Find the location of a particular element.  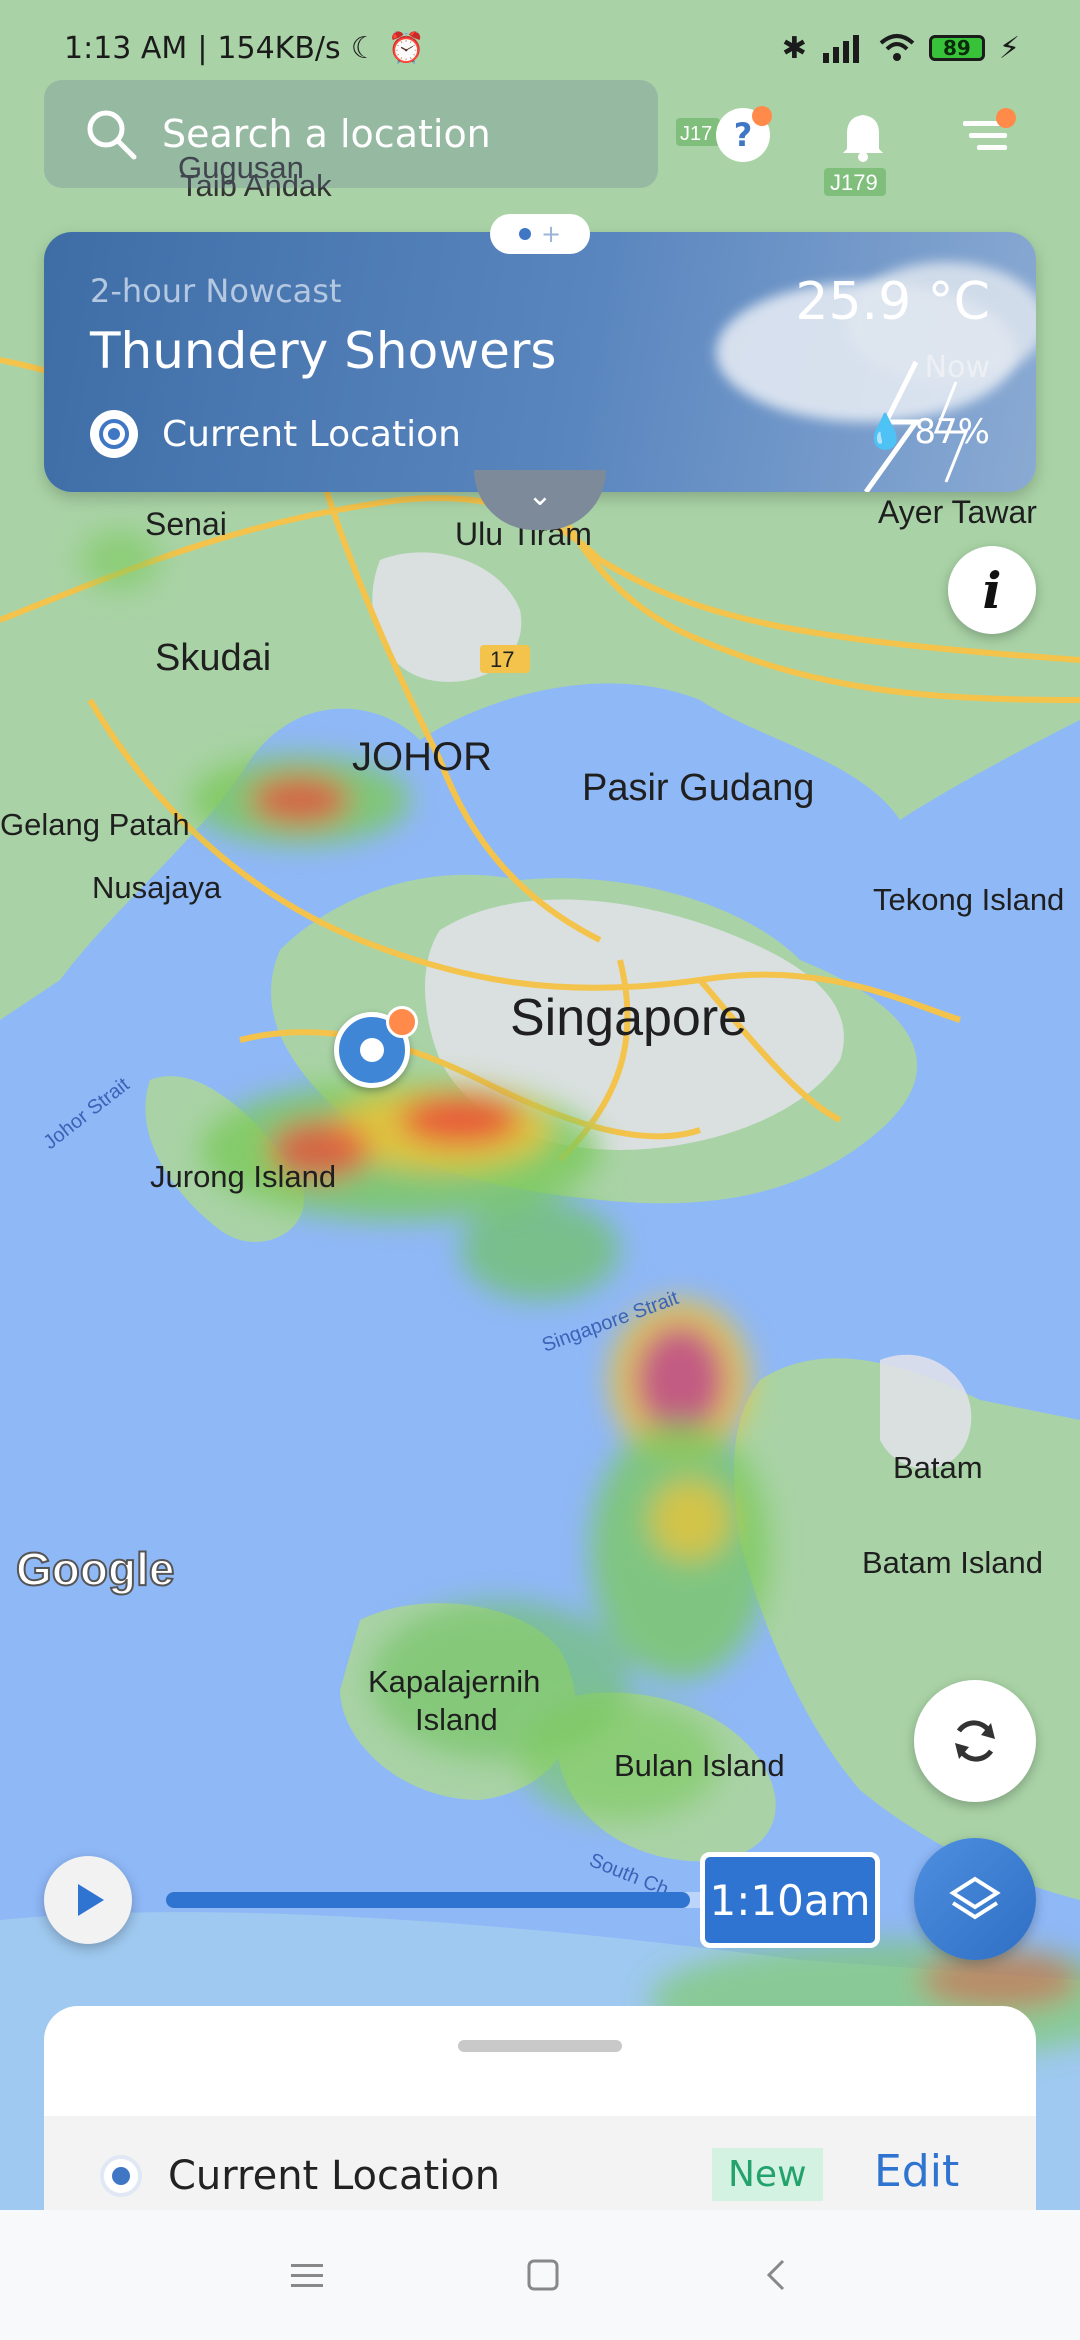

location-notification-dot is located at coordinates (402, 1022).